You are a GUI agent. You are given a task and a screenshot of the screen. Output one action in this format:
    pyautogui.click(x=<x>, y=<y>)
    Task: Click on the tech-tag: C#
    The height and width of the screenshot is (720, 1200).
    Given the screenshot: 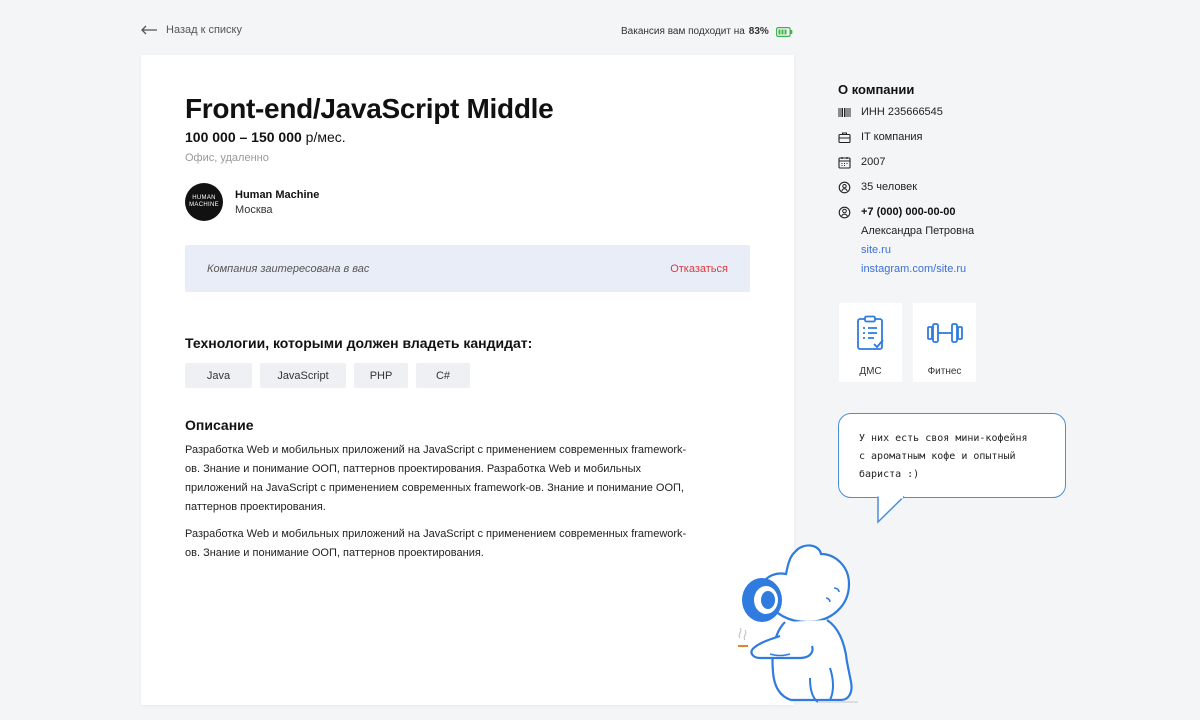 What is the action you would take?
    pyautogui.click(x=443, y=375)
    